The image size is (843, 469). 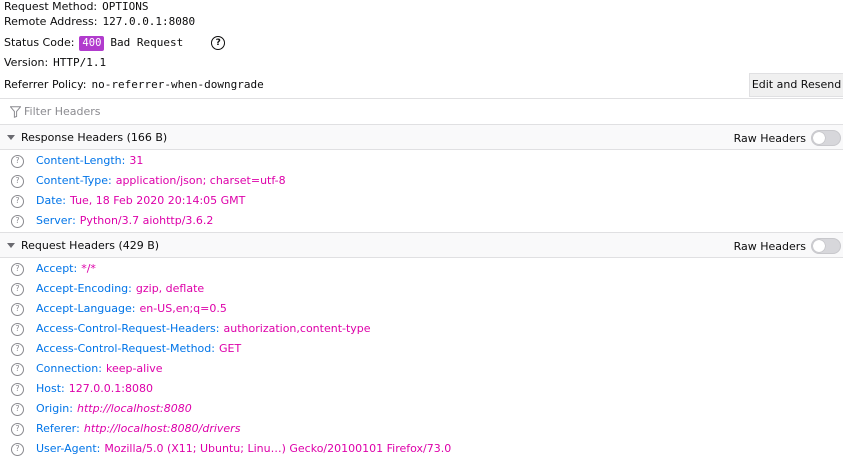 What do you see at coordinates (39, 42) in the screenshot?
I see `status-code-label: Status Code:` at bounding box center [39, 42].